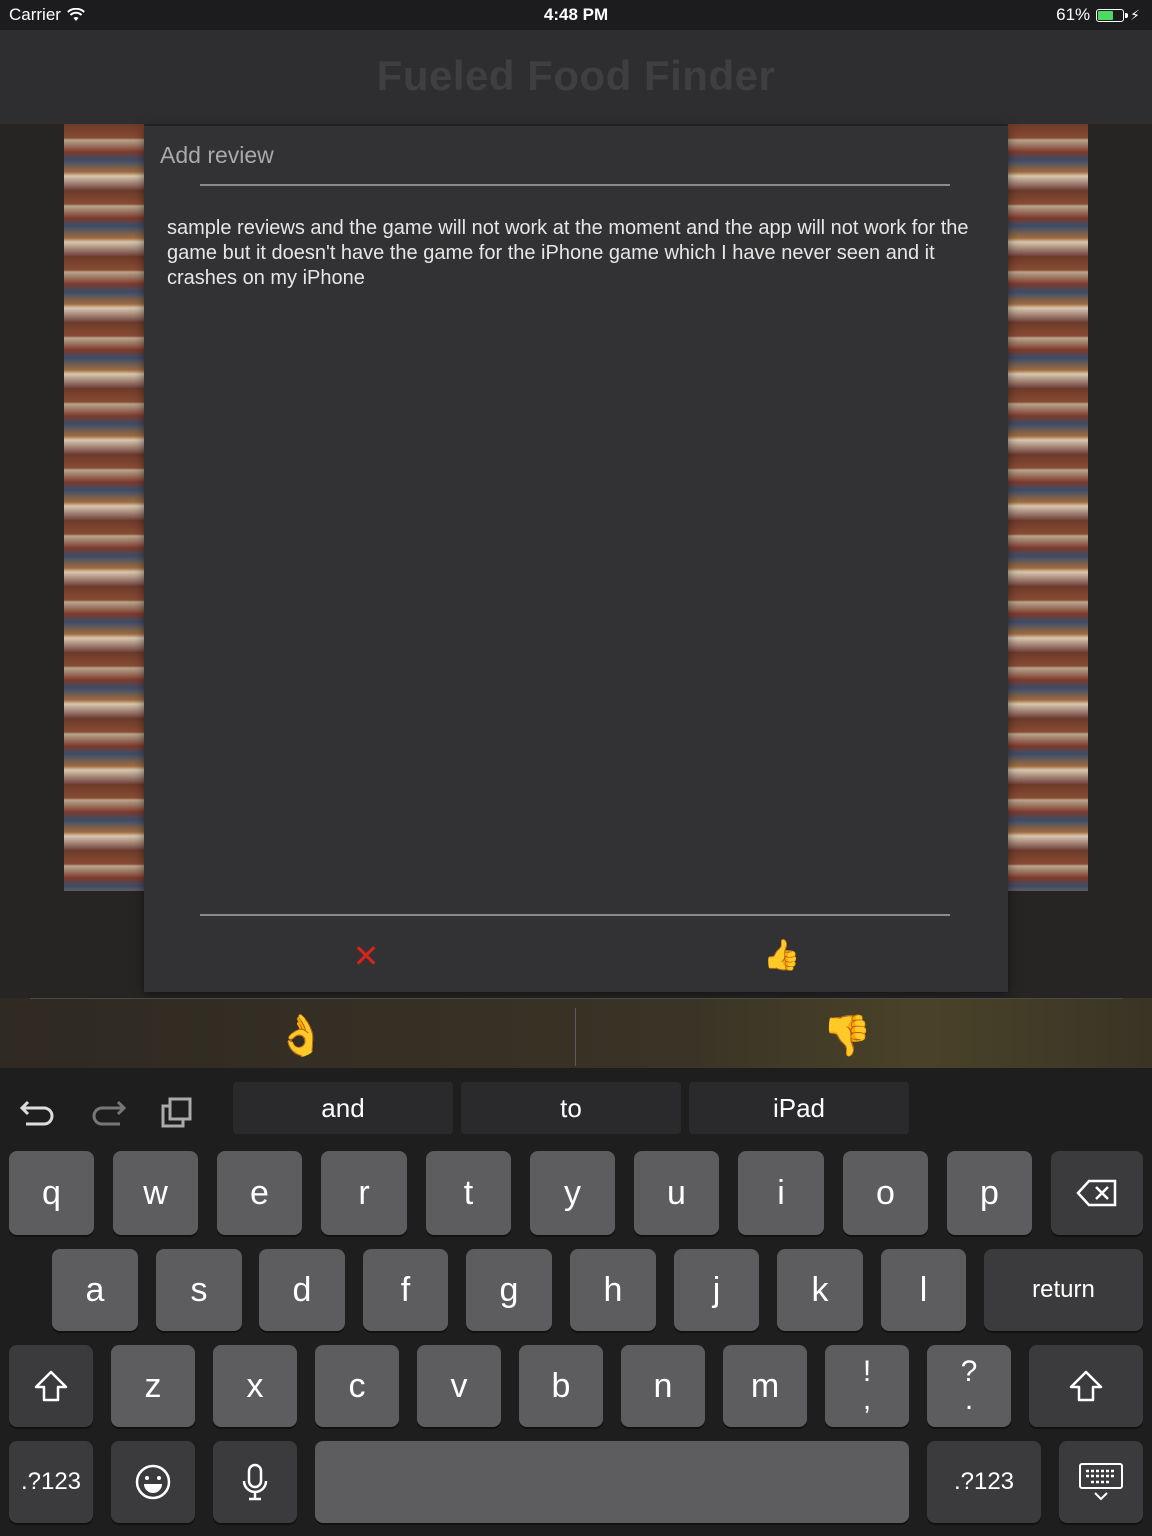  What do you see at coordinates (885, 1193) in the screenshot?
I see `key-o: o` at bounding box center [885, 1193].